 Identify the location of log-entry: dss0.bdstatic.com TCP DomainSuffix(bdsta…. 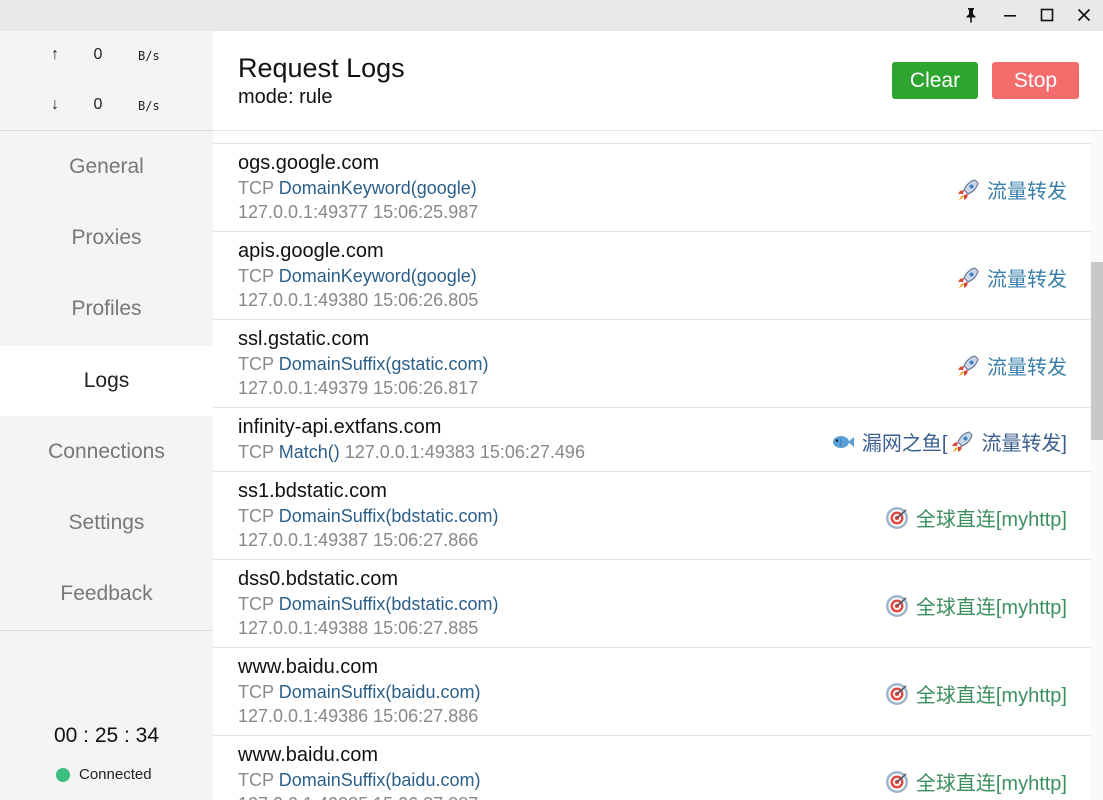
(652, 604).